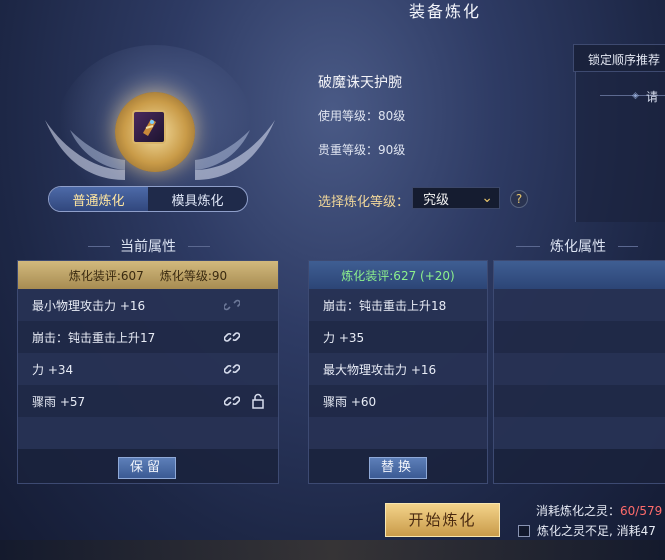 This screenshot has height=560, width=665. Describe the element at coordinates (364, 202) in the screenshot. I see `refine-level-label: 选择炼化等级：` at that location.